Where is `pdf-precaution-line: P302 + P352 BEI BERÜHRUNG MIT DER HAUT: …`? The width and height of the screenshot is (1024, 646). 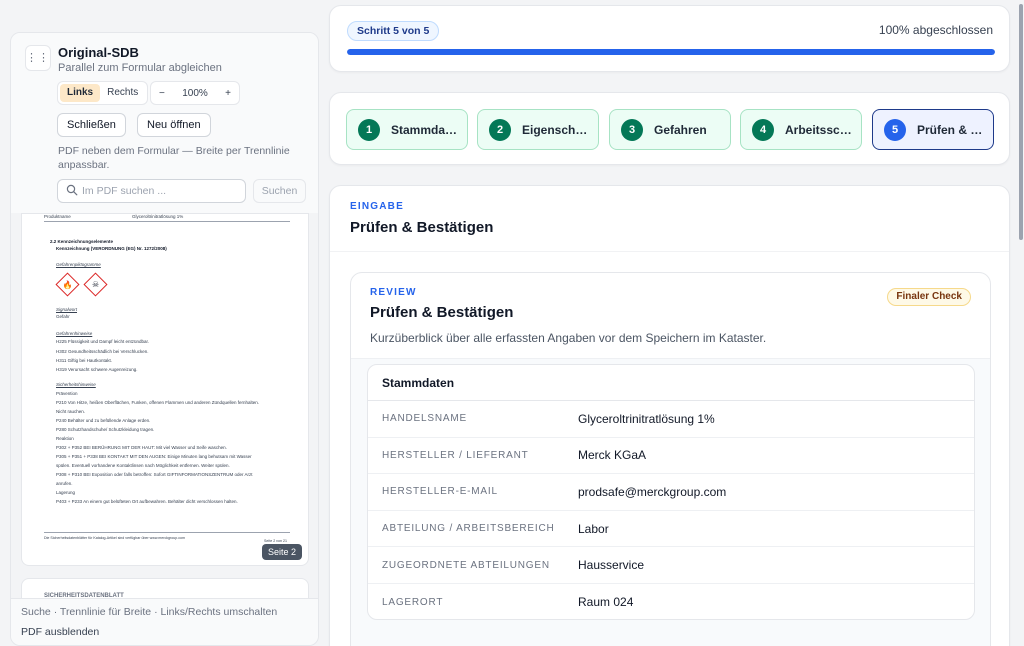 pdf-precaution-line: P302 + P352 BEI BERÜHRUNG MIT DER HAUT: … is located at coordinates (141, 447).